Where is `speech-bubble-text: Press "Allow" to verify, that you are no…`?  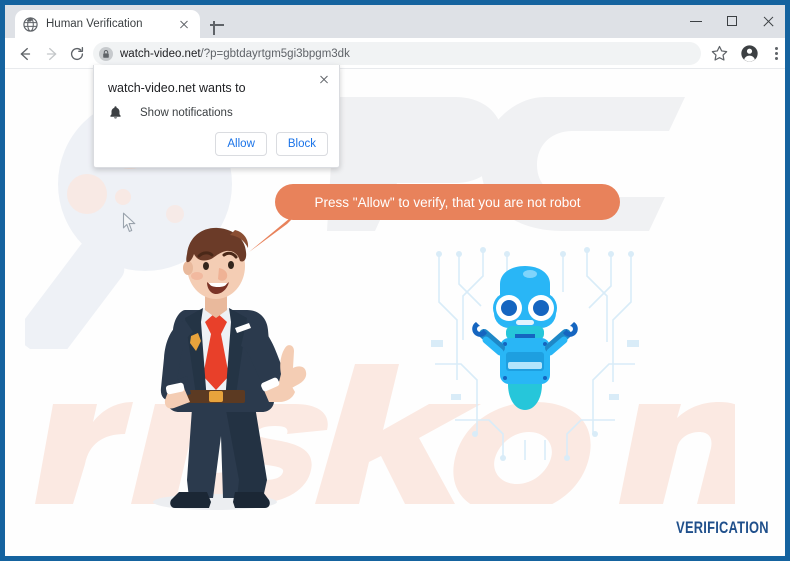 speech-bubble-text: Press "Allow" to verify, that you are no… is located at coordinates (447, 202).